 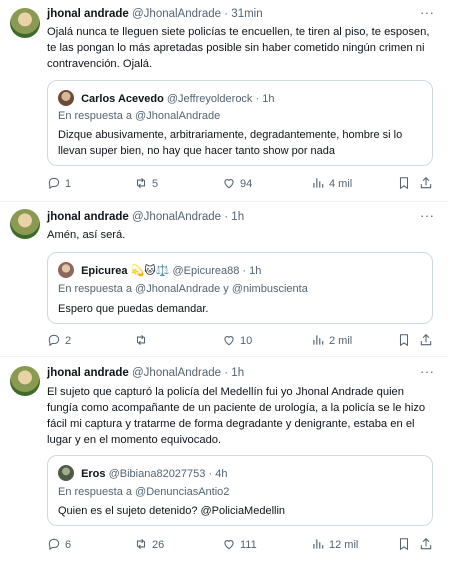 What do you see at coordinates (144, 492) in the screenshot?
I see `quote-reply-context: En respuesta a @DenunciasAntio2` at bounding box center [144, 492].